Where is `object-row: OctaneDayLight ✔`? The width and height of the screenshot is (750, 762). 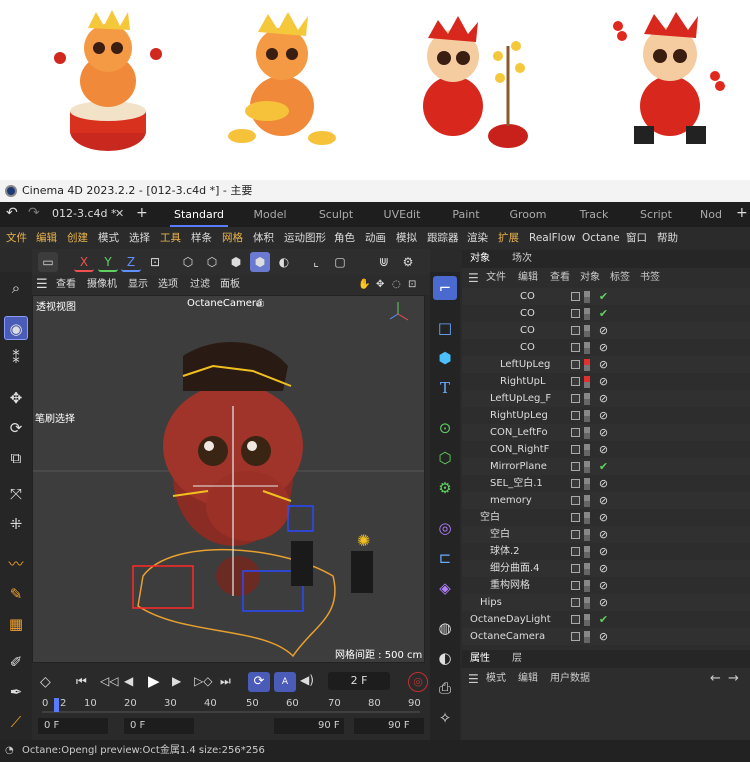
object-row: OctaneDayLight ✔ is located at coordinates (606, 619).